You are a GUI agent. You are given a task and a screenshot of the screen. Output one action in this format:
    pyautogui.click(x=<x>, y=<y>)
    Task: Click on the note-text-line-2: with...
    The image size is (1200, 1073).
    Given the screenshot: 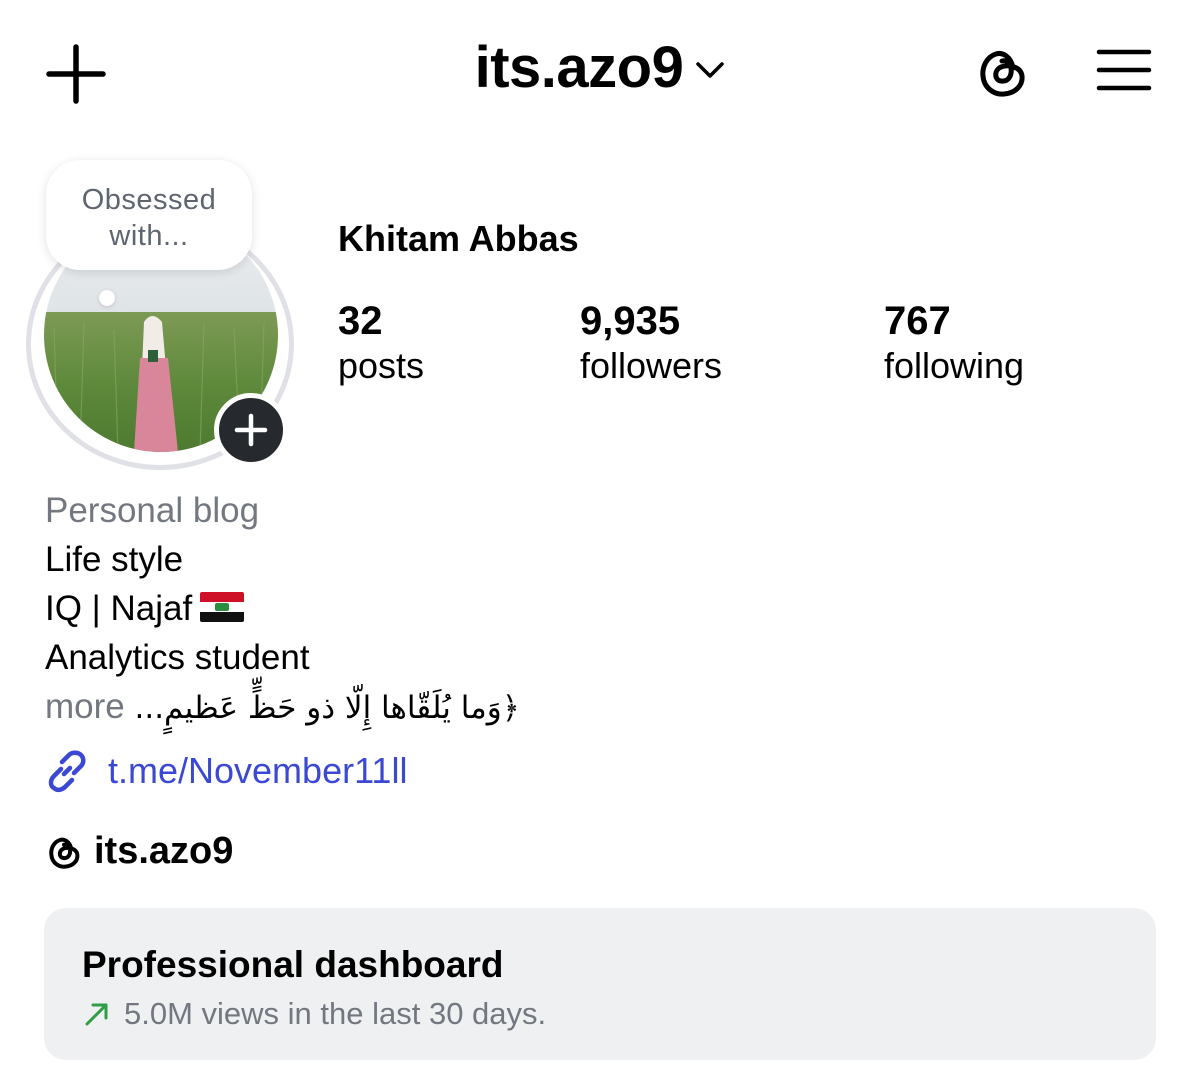 What is the action you would take?
    pyautogui.click(x=149, y=236)
    